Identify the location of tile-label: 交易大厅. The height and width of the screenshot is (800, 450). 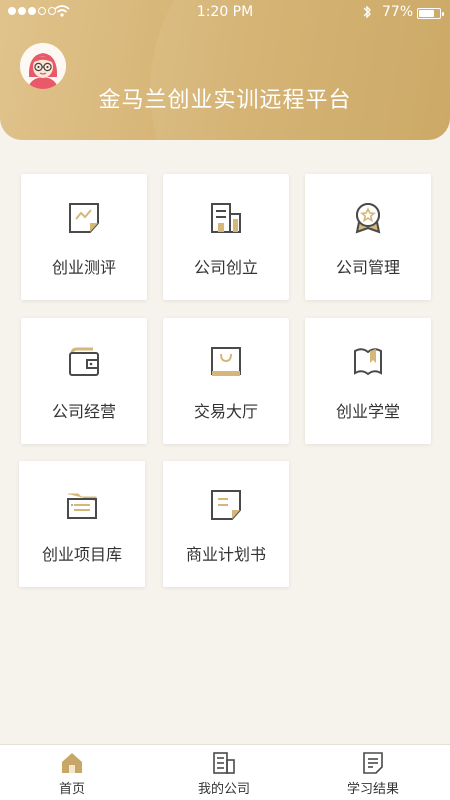
(225, 411).